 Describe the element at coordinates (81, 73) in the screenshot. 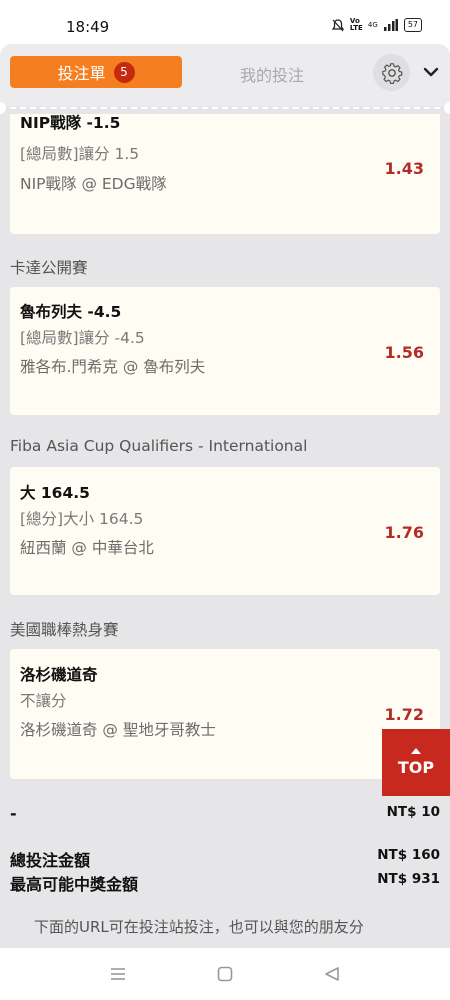

I see `tab-bet-slip-label: 投注單` at that location.